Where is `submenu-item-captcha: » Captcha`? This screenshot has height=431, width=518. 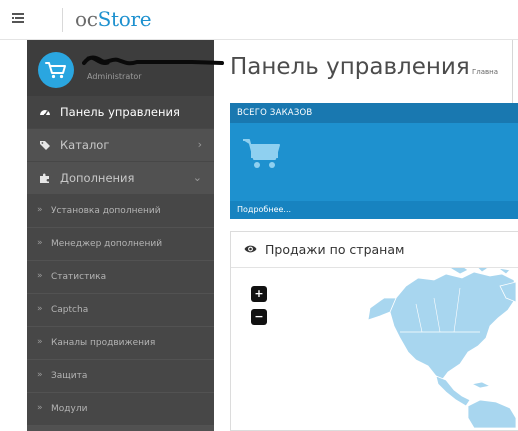
submenu-item-captcha: » Captcha is located at coordinates (120, 310).